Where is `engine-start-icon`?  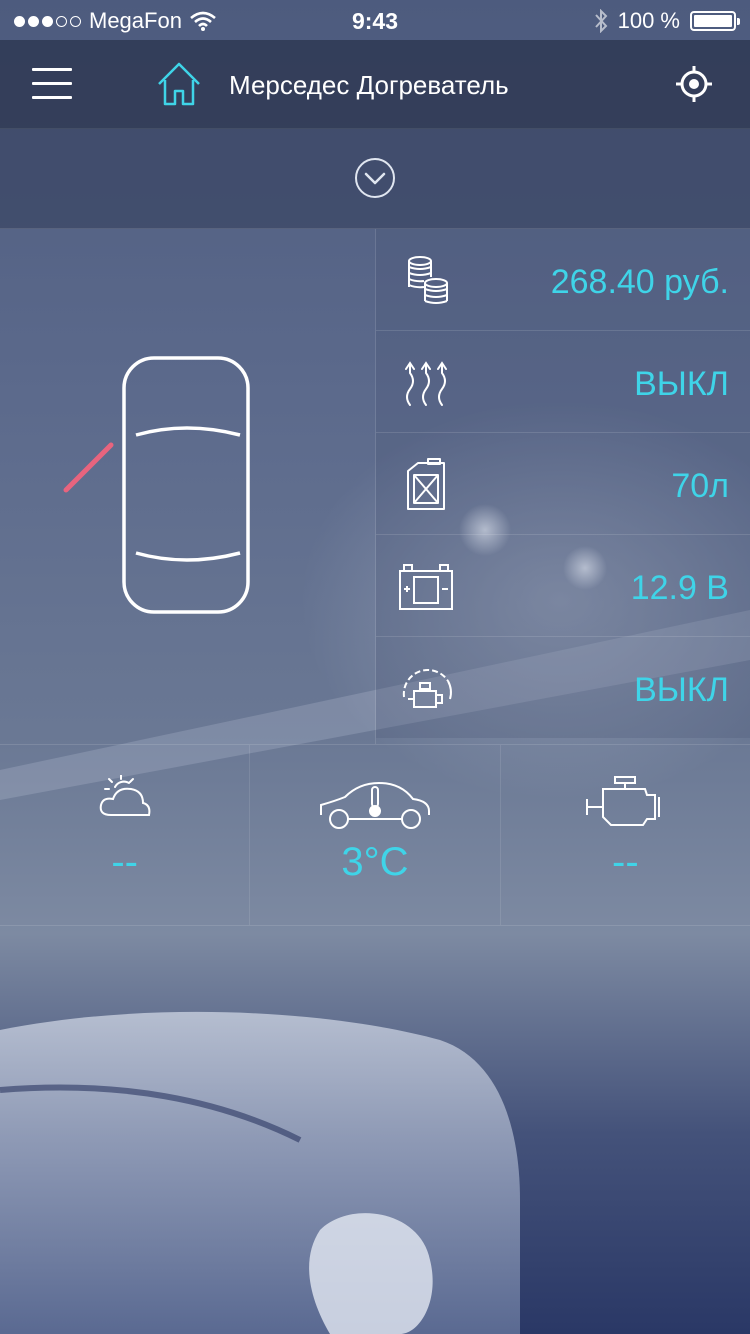
engine-start-icon is located at coordinates (427, 688).